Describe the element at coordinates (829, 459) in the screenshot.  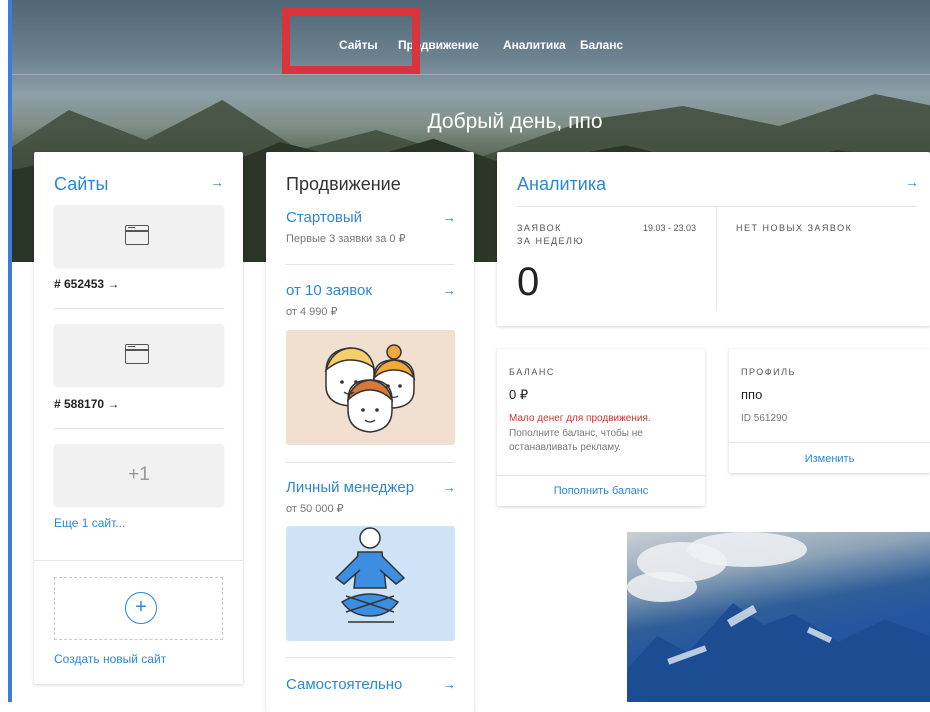
I see `edit-profile-button: Изменить` at that location.